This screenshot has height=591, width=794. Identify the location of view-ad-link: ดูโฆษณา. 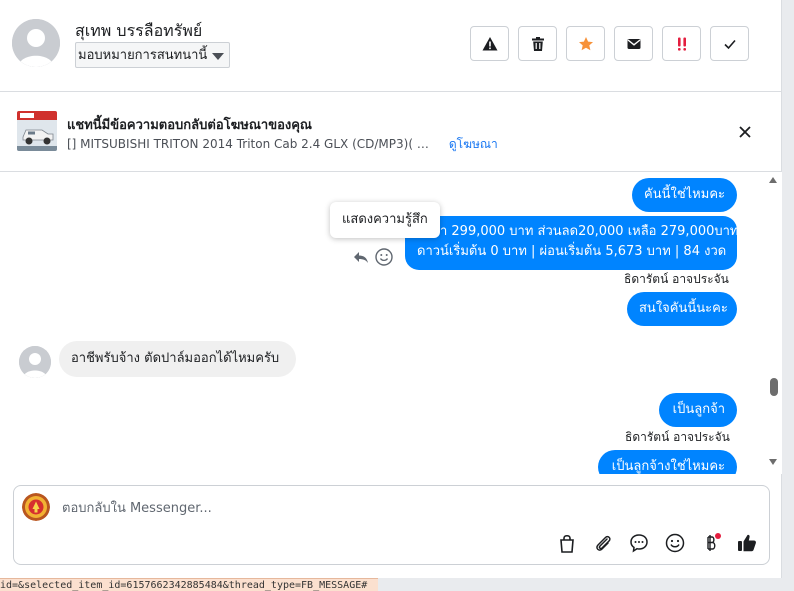
(473, 144).